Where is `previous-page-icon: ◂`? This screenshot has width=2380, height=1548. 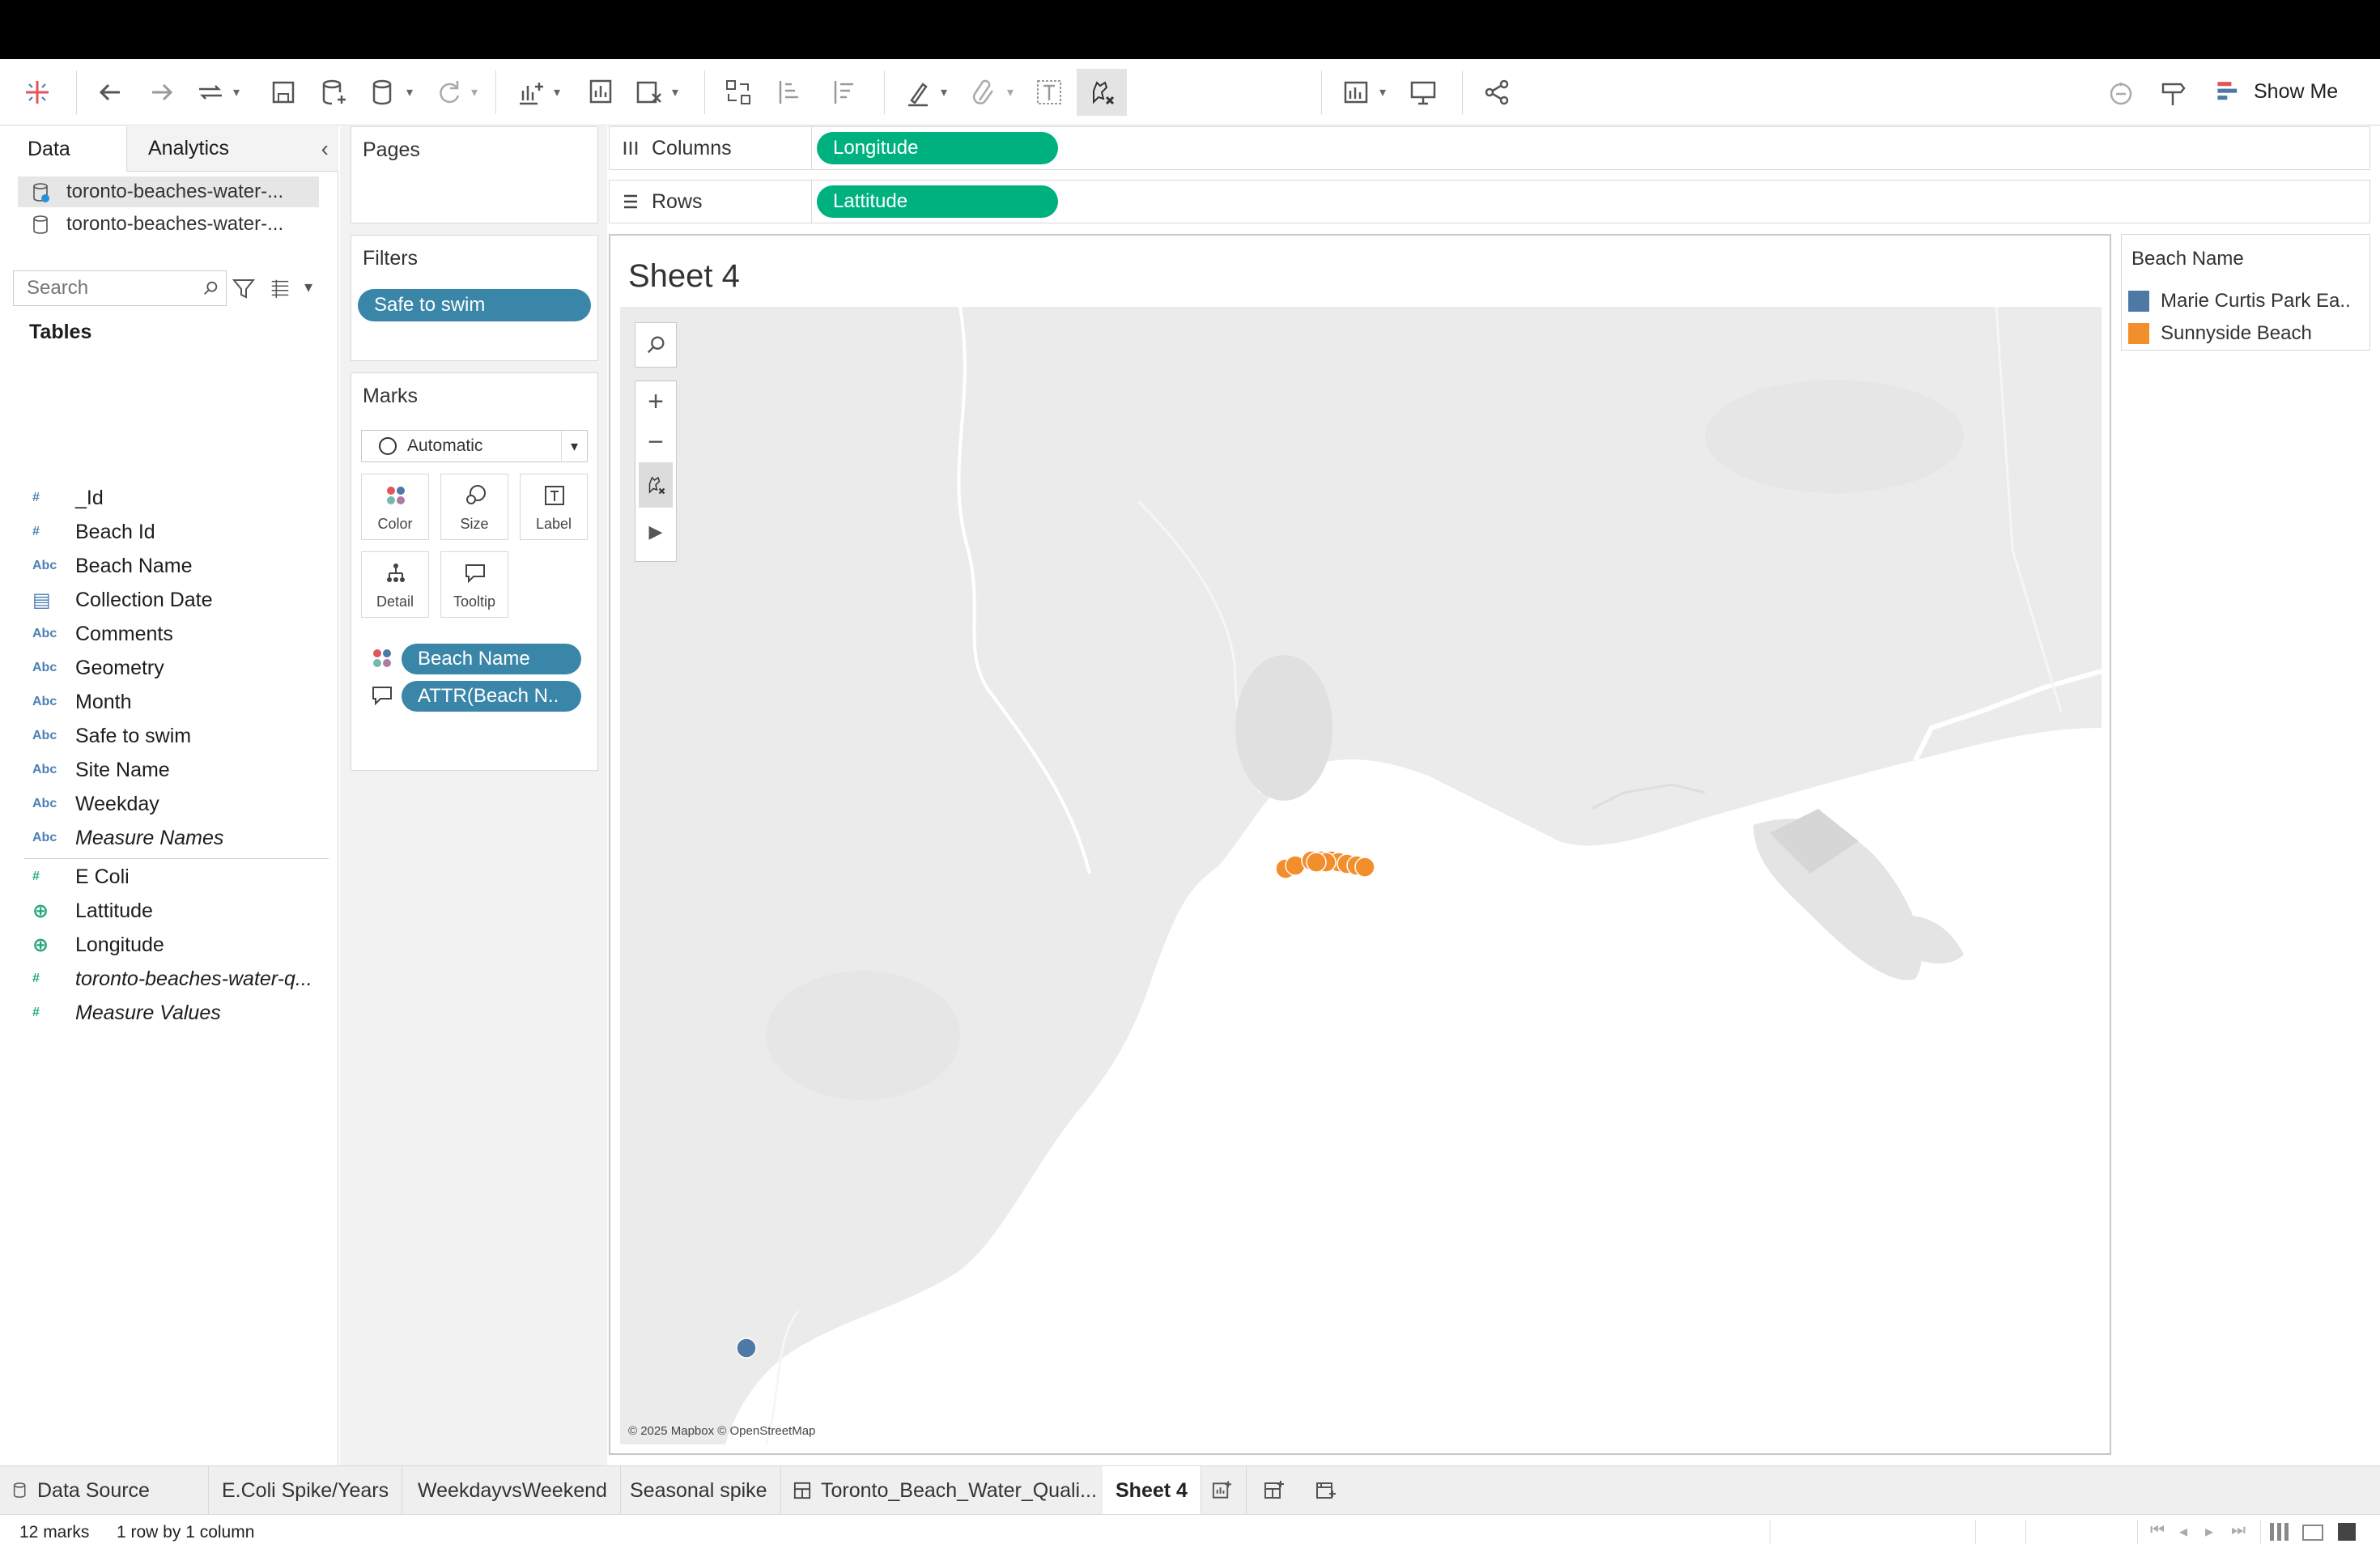
previous-page-icon: ◂ is located at coordinates (2183, 1532).